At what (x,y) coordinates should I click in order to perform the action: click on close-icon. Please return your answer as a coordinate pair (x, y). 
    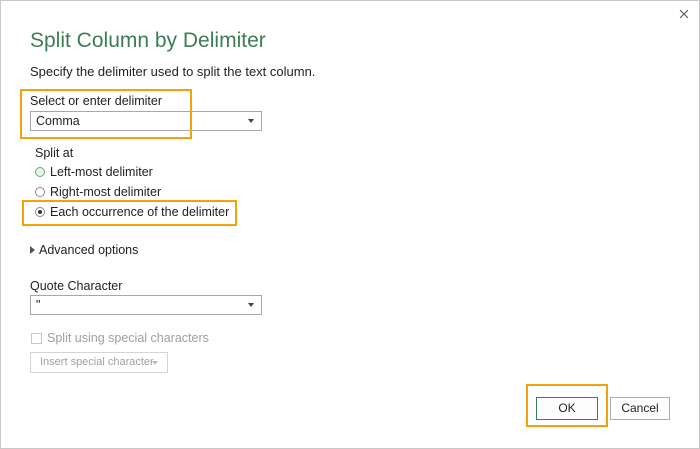
    Looking at the image, I should click on (684, 14).